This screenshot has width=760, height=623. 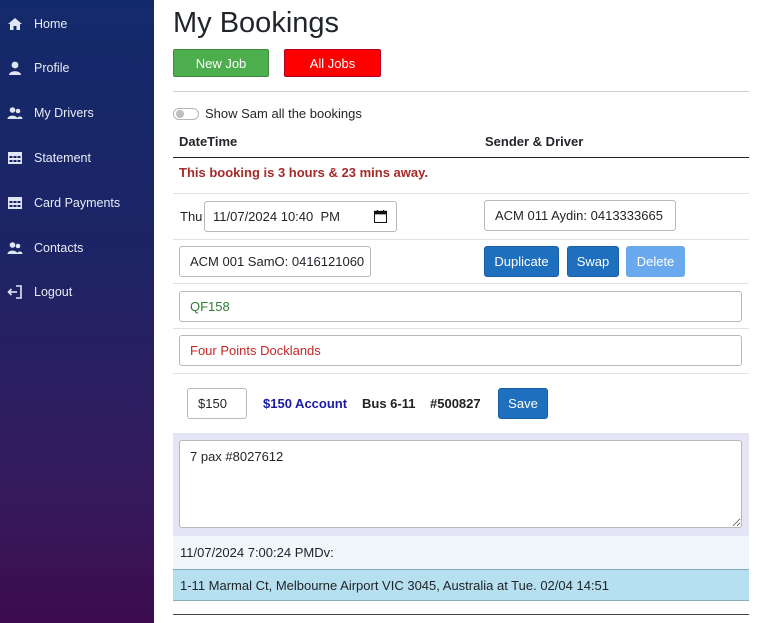 I want to click on all-jobs-button: All Jobs, so click(x=332, y=63).